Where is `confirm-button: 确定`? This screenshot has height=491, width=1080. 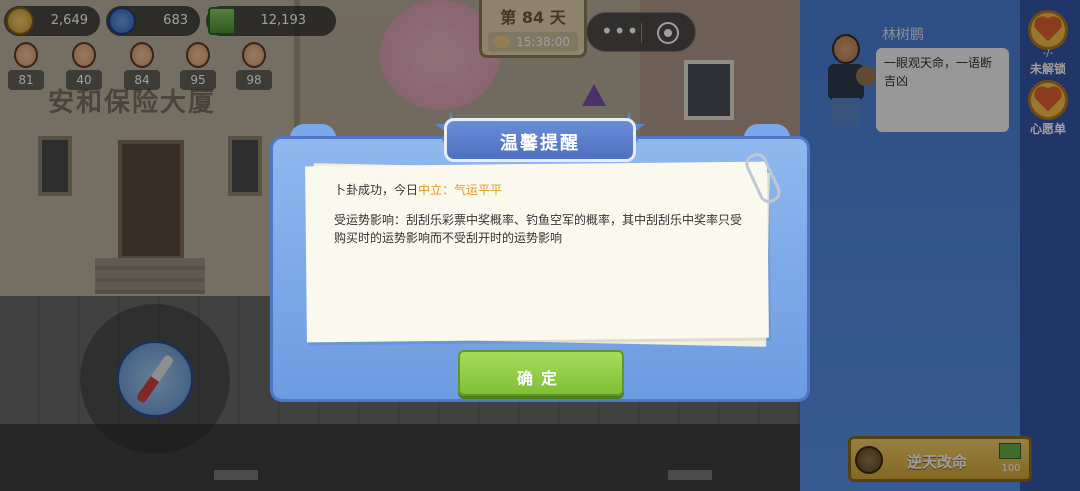
confirm-button: 确定 is located at coordinates (541, 373).